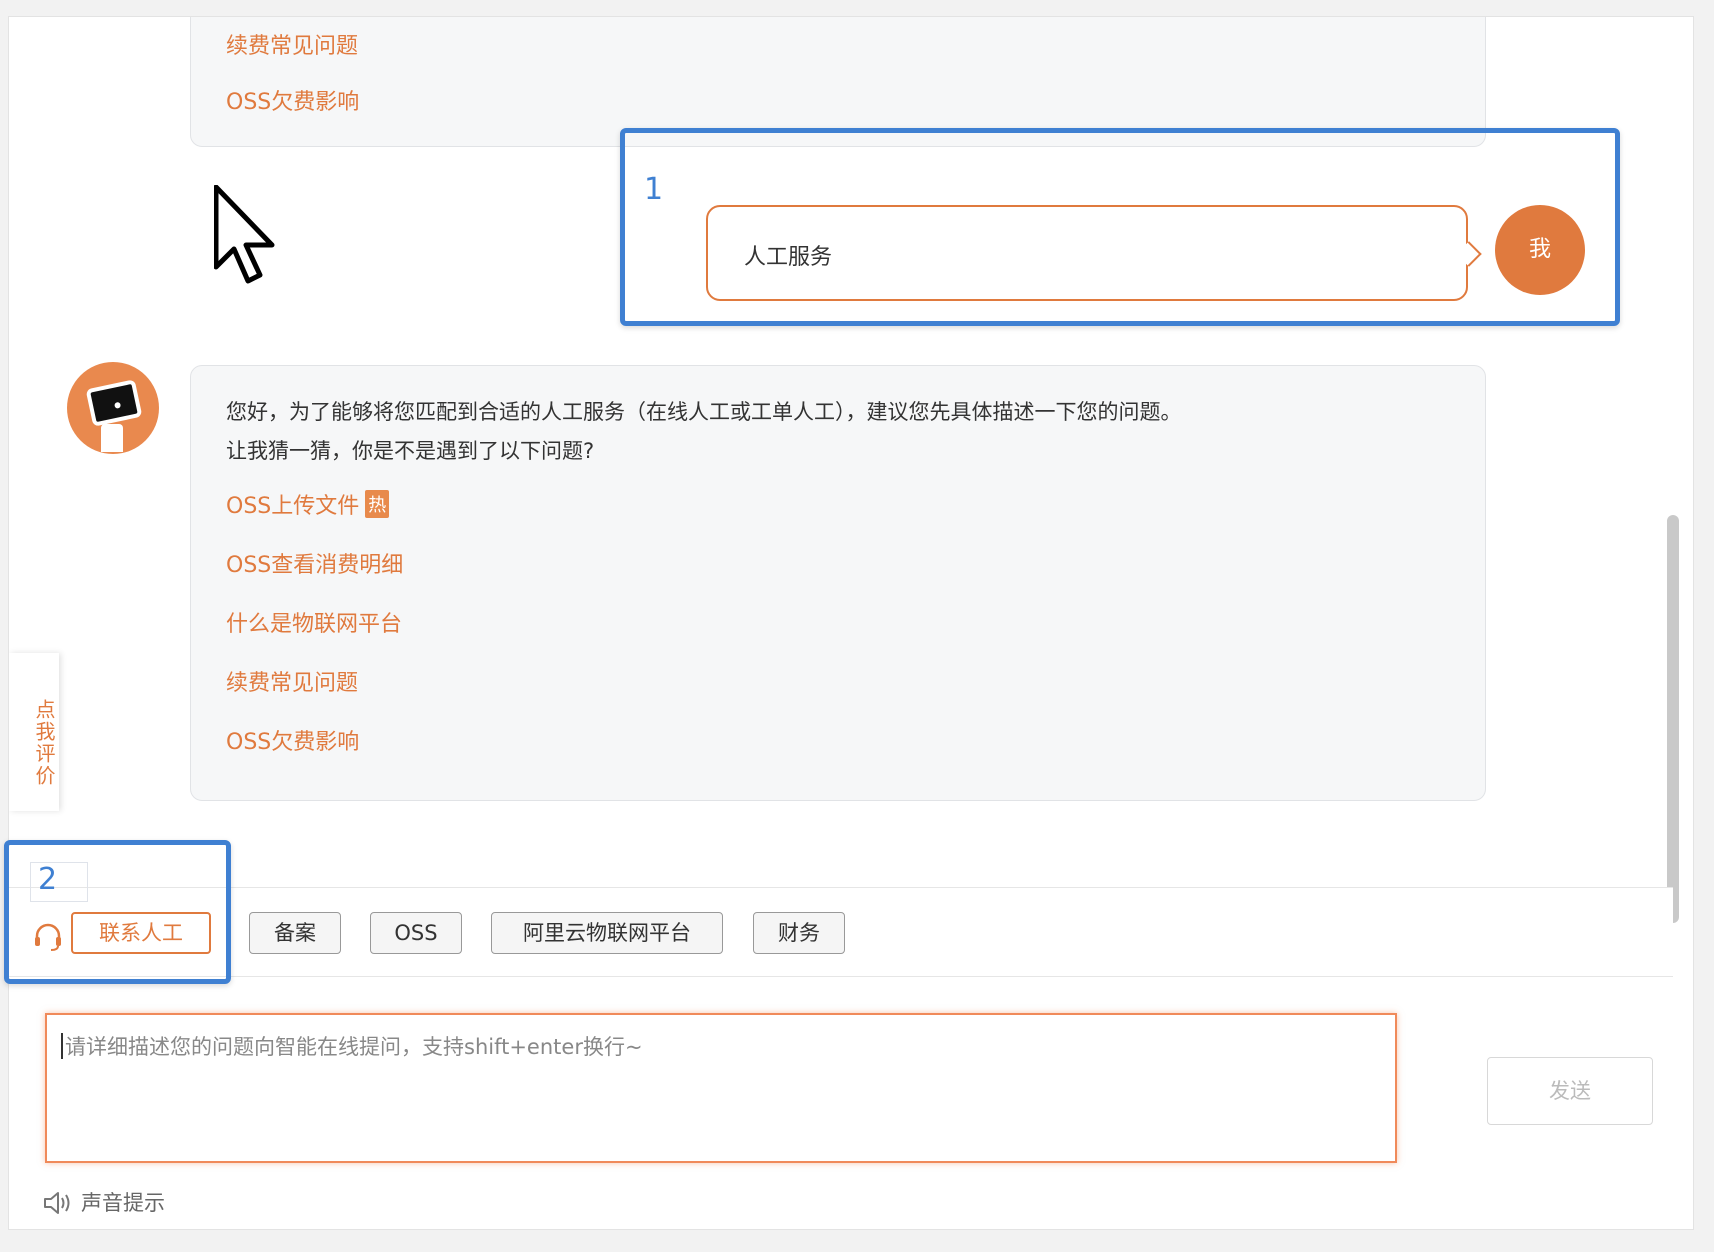 This screenshot has width=1714, height=1252. I want to click on quick-chip-finance: 财务, so click(799, 933).